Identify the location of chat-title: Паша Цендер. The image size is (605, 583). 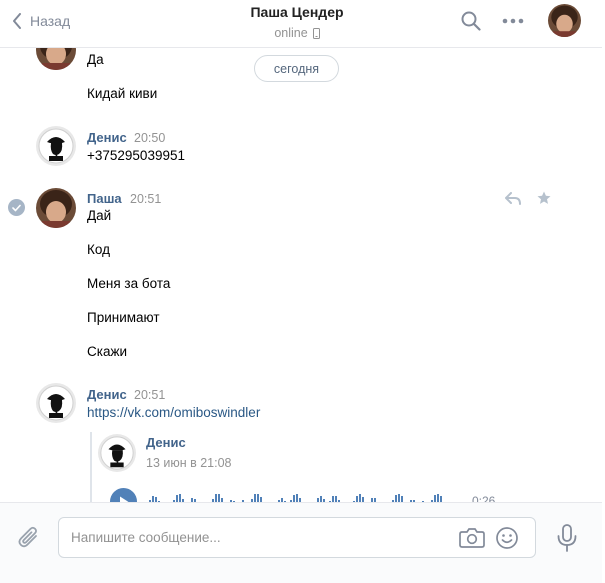
(297, 12).